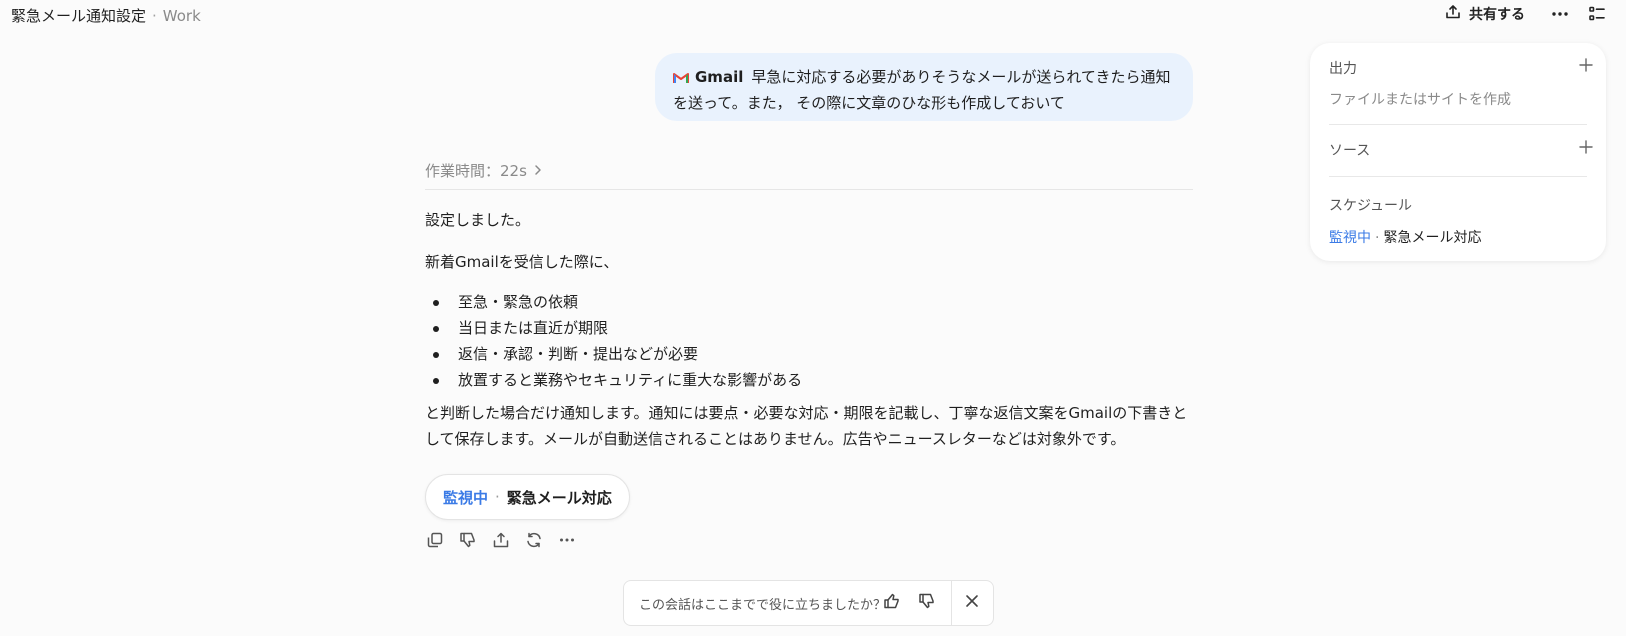 The height and width of the screenshot is (636, 1626). Describe the element at coordinates (1497, 15) in the screenshot. I see `share-label: 共有する` at that location.